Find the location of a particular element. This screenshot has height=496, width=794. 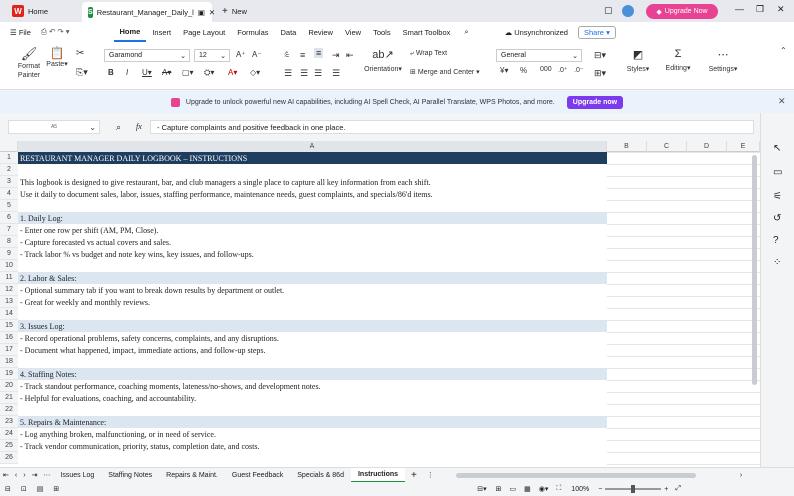

align-middle-icon: ≡ is located at coordinates (302, 55).